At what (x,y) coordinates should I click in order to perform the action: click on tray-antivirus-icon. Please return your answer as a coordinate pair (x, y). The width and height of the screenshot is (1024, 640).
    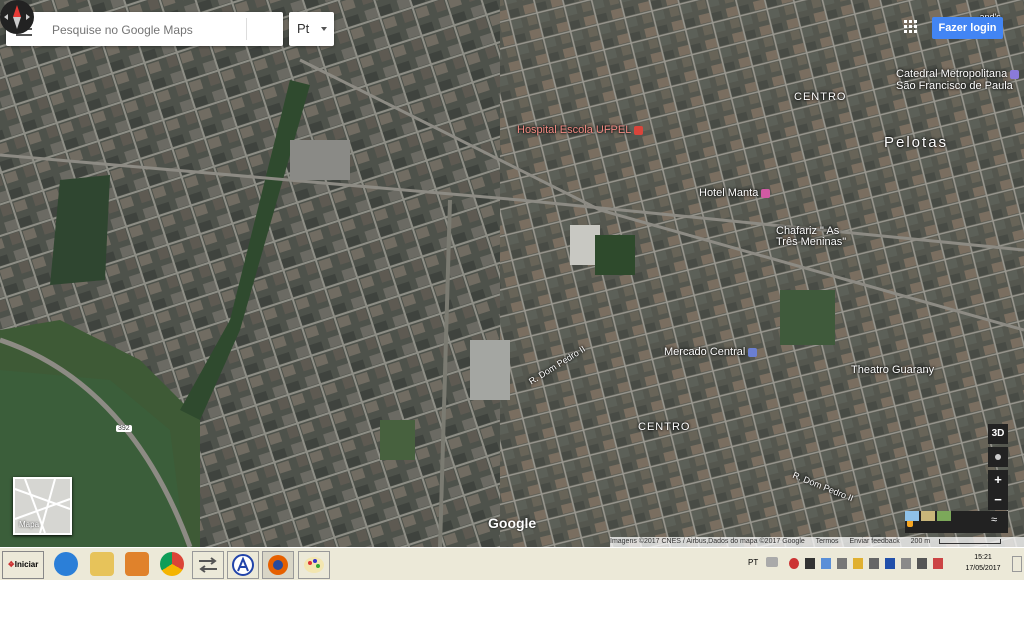
    Looking at the image, I should click on (794, 563).